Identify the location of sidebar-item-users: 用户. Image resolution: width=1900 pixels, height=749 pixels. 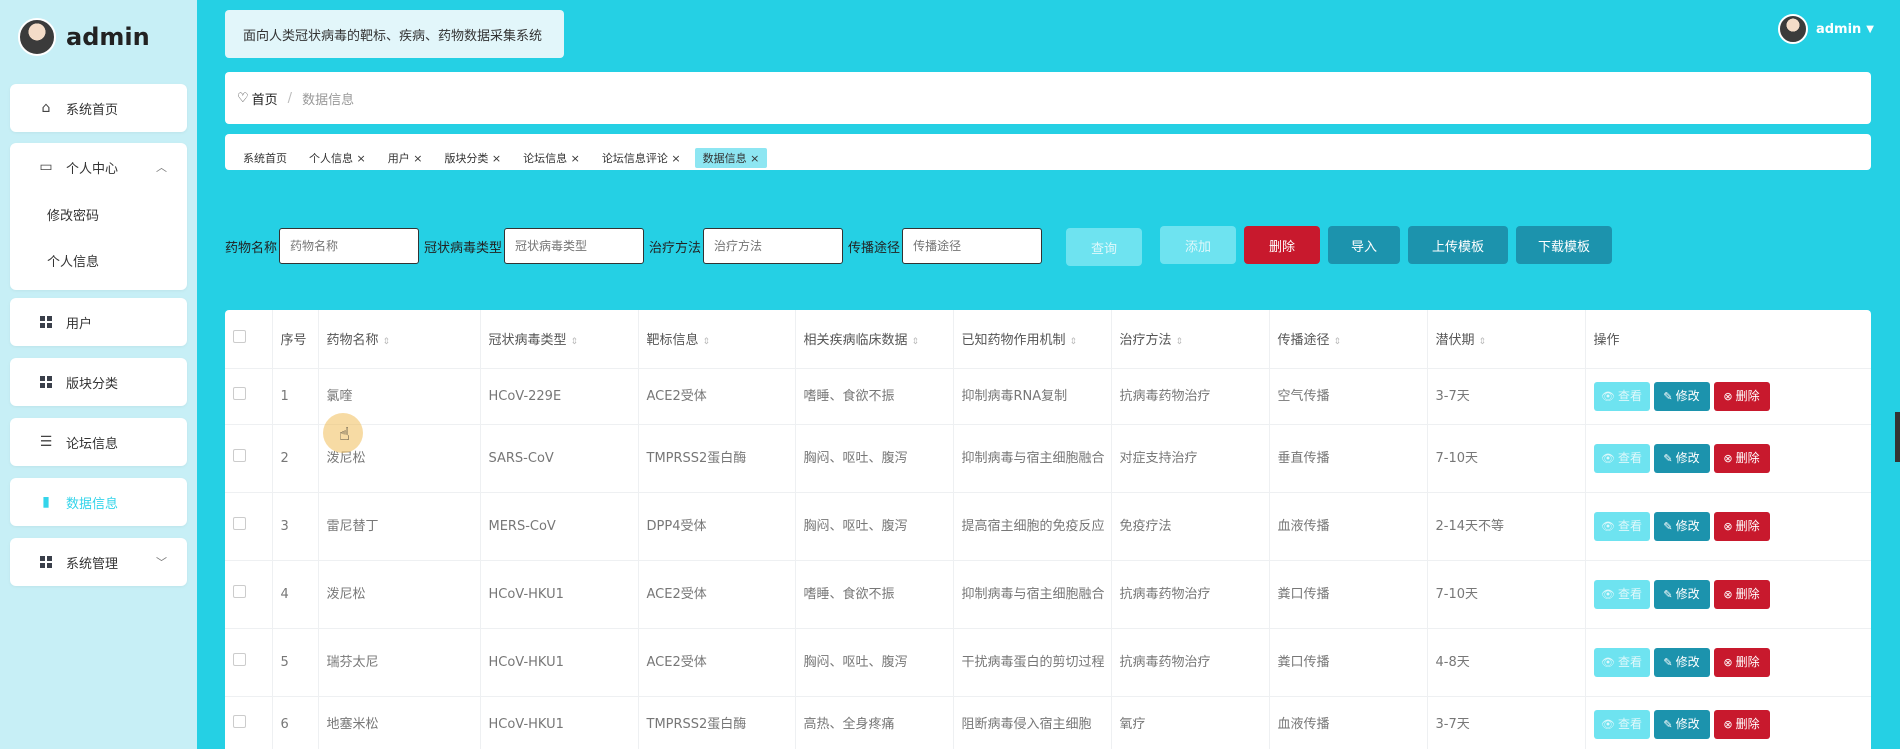
(98, 322).